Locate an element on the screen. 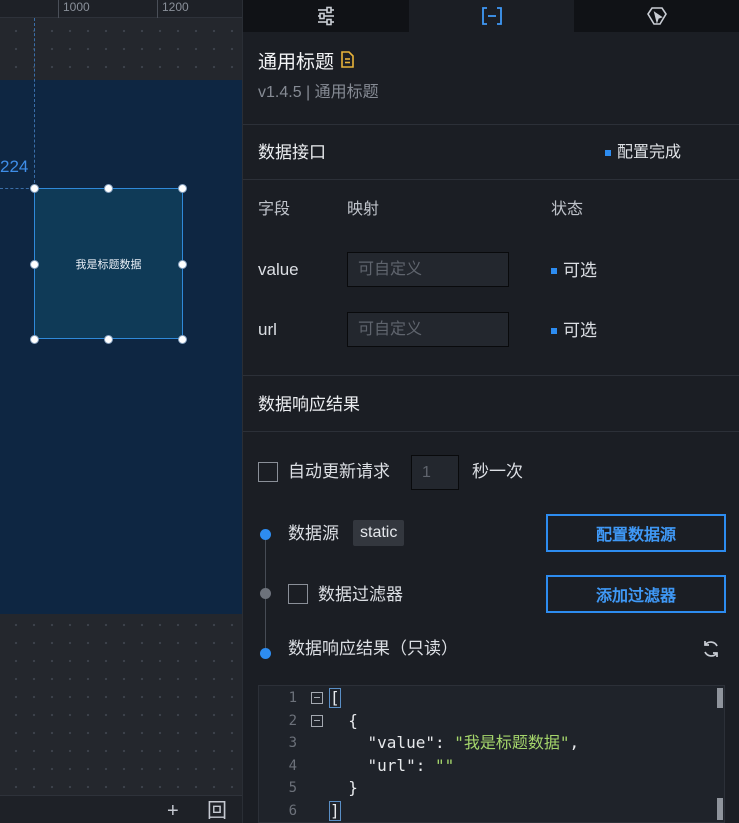 The height and width of the screenshot is (823, 739). filter-checkbox is located at coordinates (298, 594).